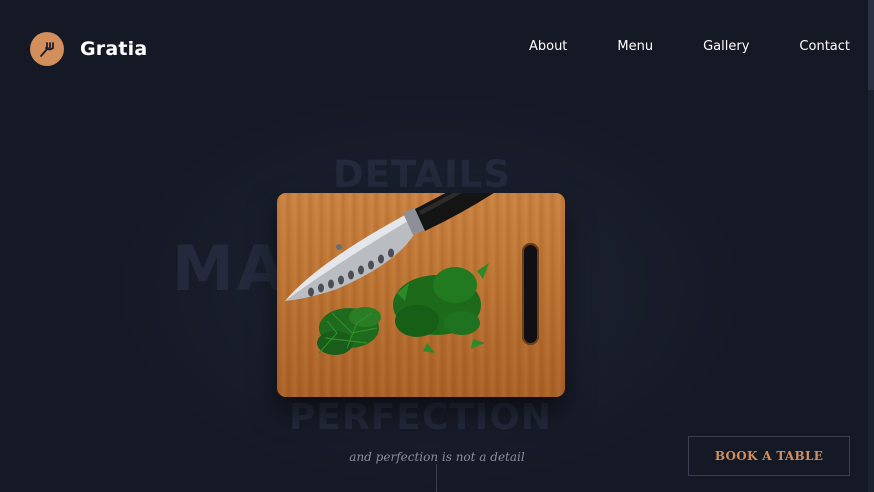  Describe the element at coordinates (726, 46) in the screenshot. I see `nav-item-gallery: Gallery` at that location.